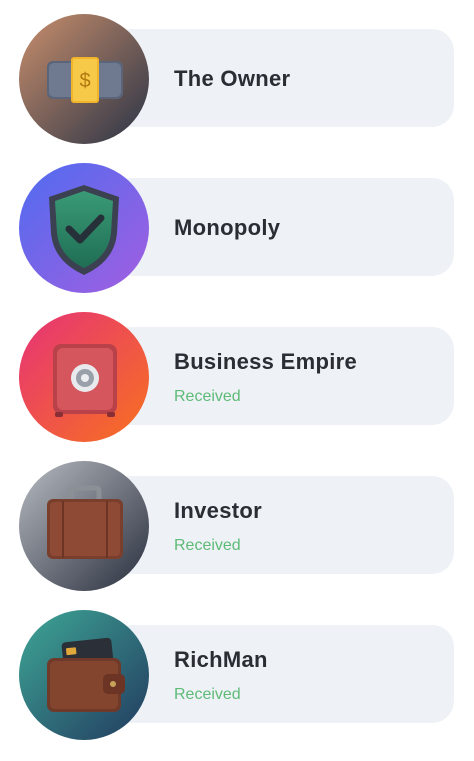  I want to click on money-stack-icon: $, so click(84, 79).